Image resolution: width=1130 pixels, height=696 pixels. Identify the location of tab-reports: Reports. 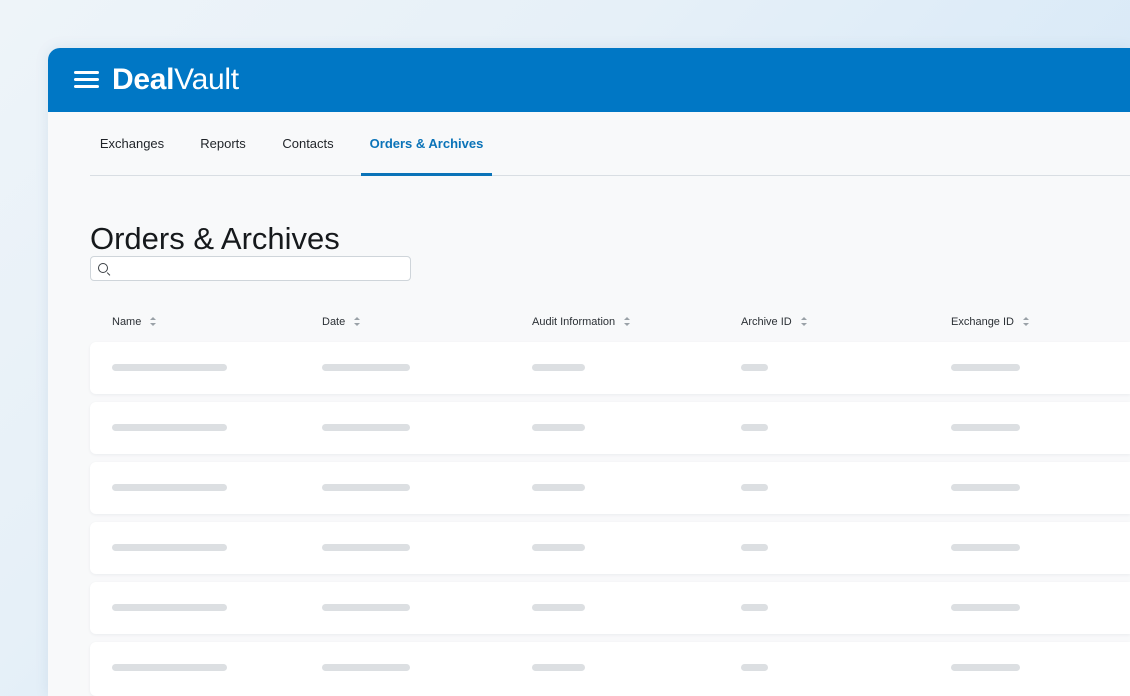
(223, 143).